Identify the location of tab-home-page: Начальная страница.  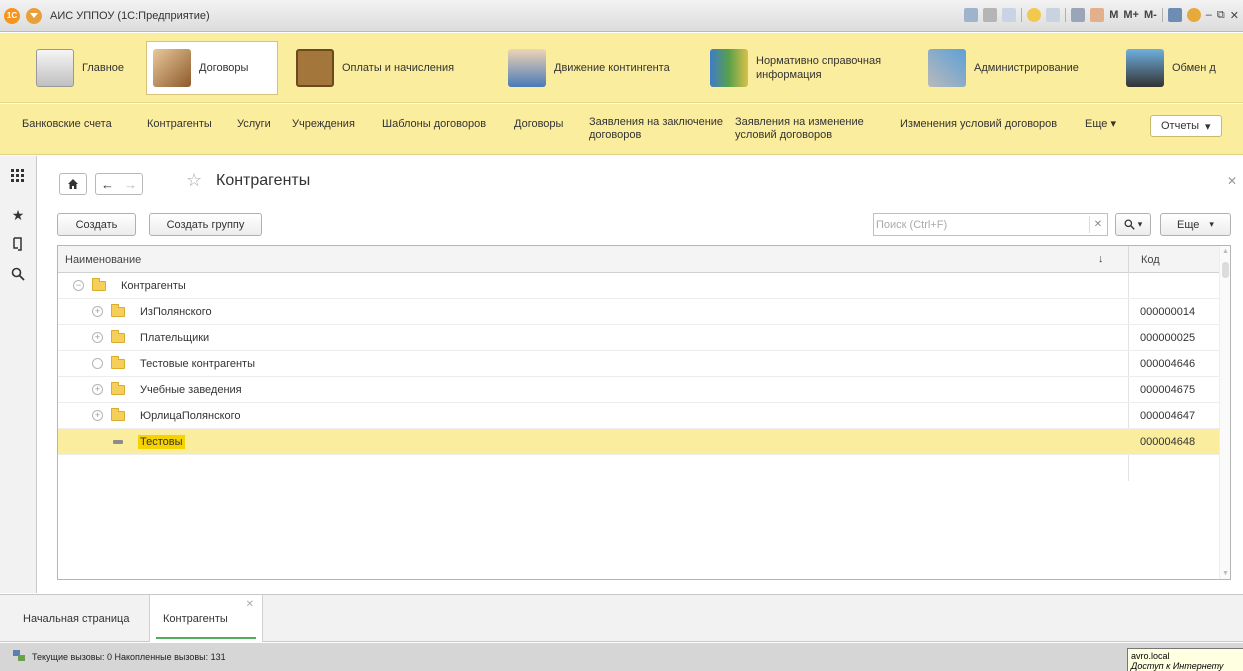
(80, 618).